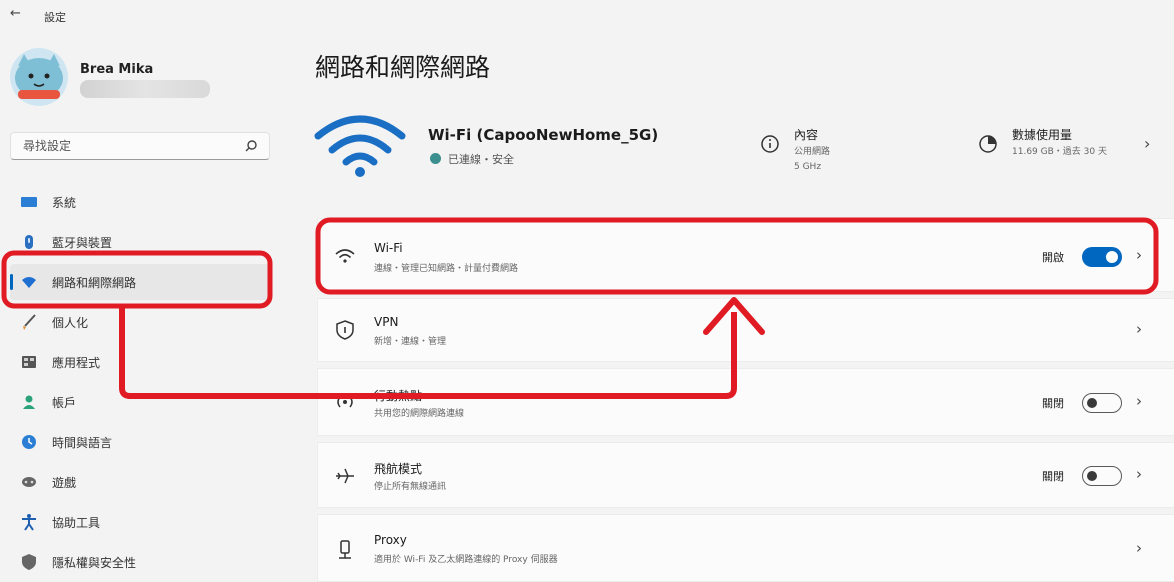 This screenshot has width=1174, height=582. Describe the element at coordinates (64, 403) in the screenshot. I see `sidebar-item-label: 帳戶` at that location.